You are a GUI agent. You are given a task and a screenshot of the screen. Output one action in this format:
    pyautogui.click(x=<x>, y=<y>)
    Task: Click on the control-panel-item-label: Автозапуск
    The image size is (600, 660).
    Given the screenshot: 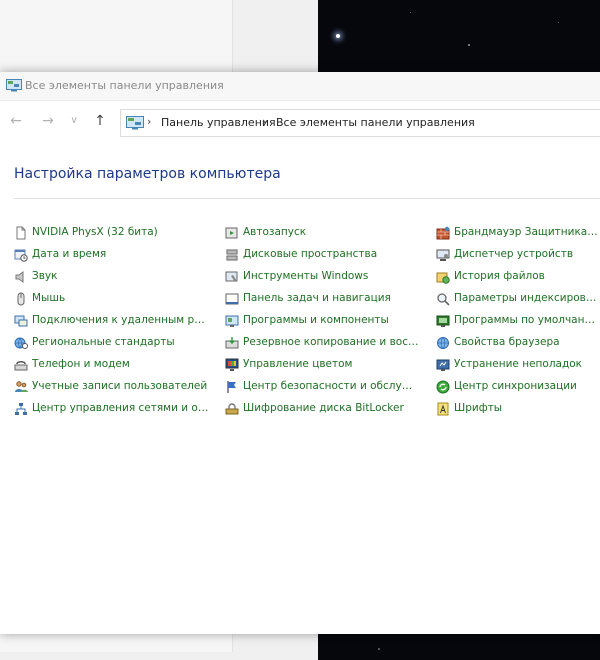 What is the action you would take?
    pyautogui.click(x=275, y=232)
    